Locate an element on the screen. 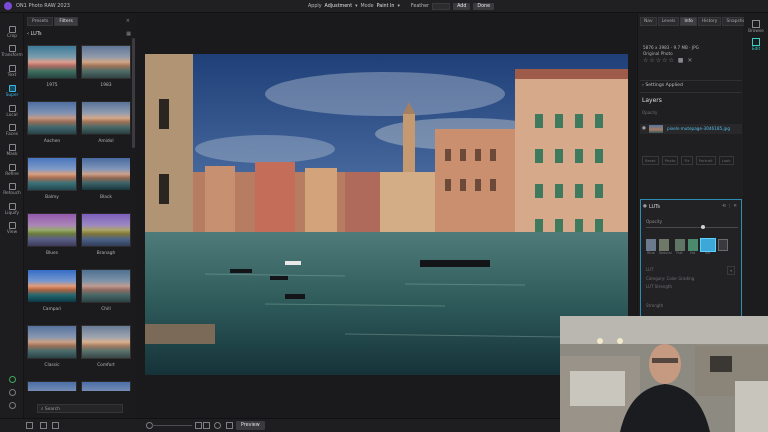 This screenshot has height=432, width=768. tab-presets: Presets is located at coordinates (40, 21).